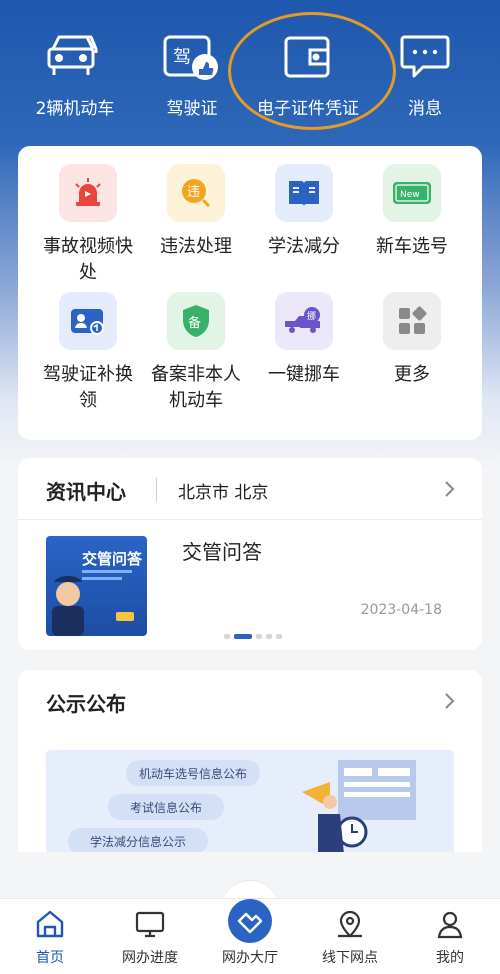 Image resolution: width=500 pixels, height=974 pixels. Describe the element at coordinates (223, 490) in the screenshot. I see `news-city: 北京市 北京` at that location.